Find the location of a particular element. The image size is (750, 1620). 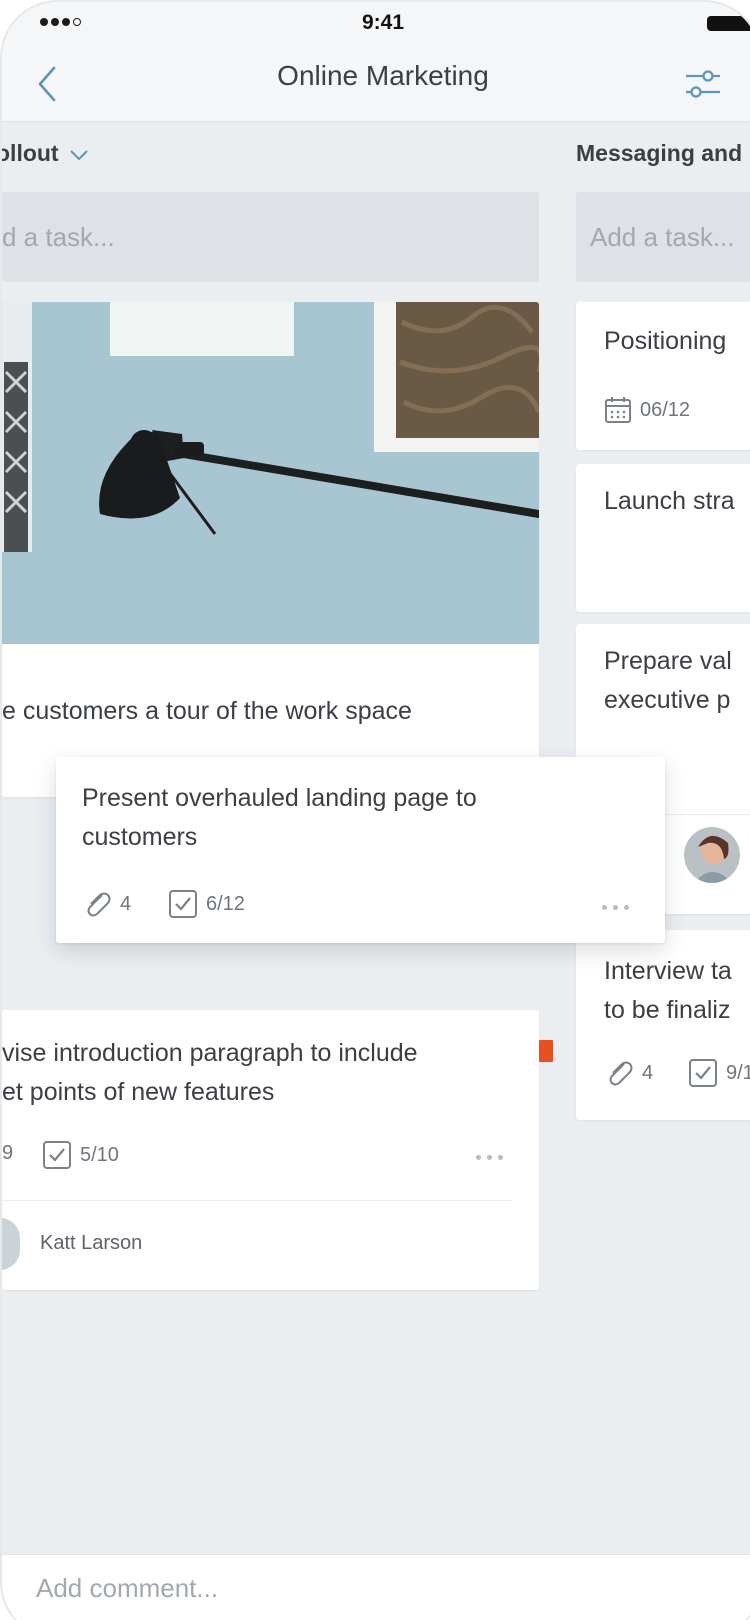

checklist-progress-value: 6/12 is located at coordinates (225, 903).